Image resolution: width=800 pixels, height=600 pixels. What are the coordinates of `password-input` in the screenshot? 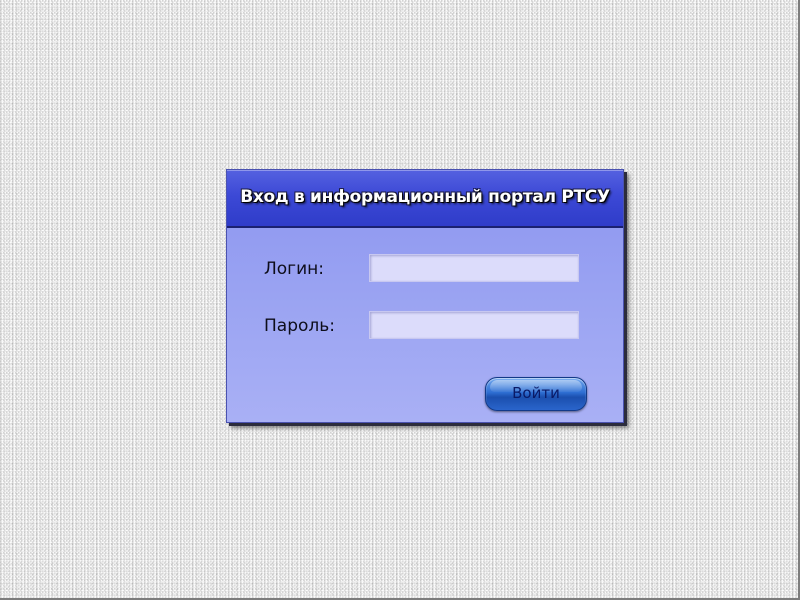 It's located at (474, 325).